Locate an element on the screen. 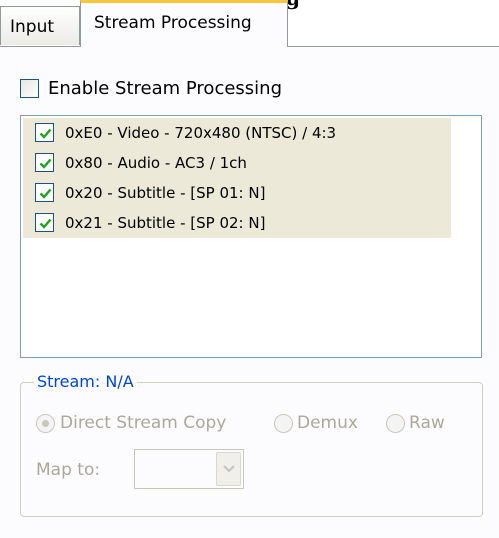 Image resolution: width=499 pixels, height=538 pixels. radio-selected-dot is located at coordinates (45, 423).